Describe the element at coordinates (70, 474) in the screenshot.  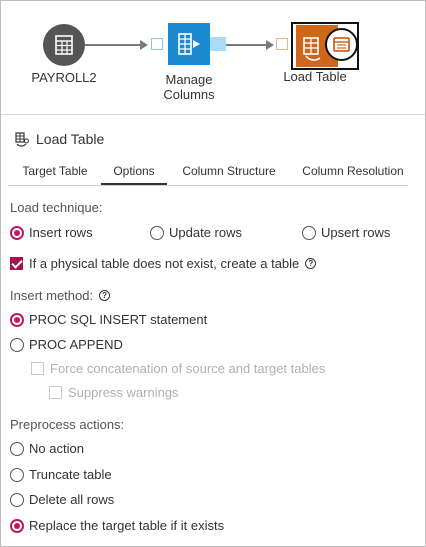
I see `radio-label: Truncate table` at that location.